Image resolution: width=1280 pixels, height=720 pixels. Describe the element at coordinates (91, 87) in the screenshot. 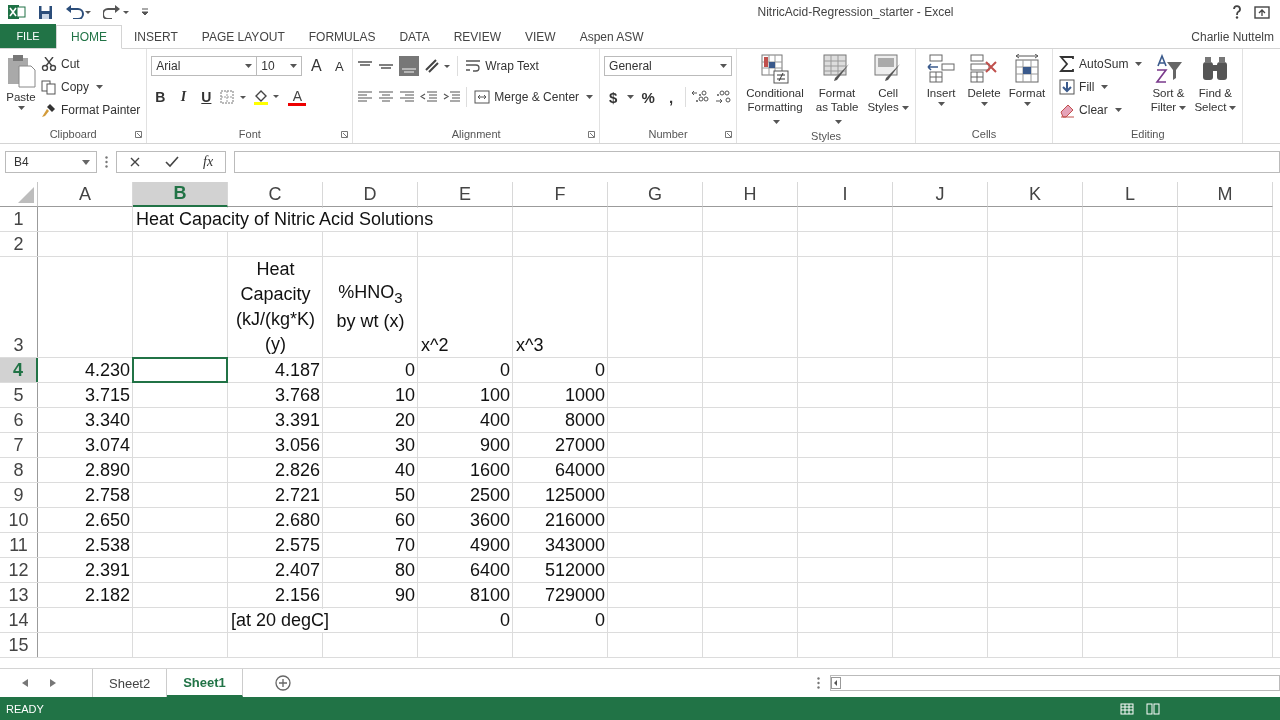

I see `copy-button: Copy` at that location.